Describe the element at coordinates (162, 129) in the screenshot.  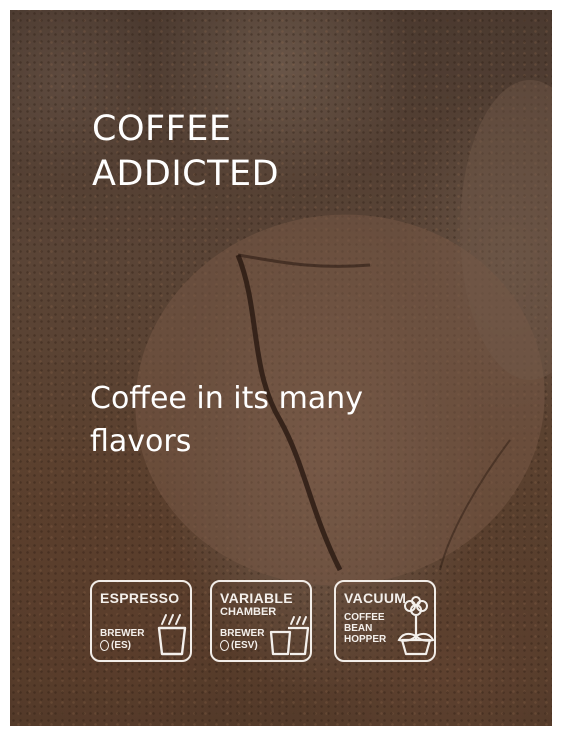
I see `title-line-1: COFFEE` at that location.